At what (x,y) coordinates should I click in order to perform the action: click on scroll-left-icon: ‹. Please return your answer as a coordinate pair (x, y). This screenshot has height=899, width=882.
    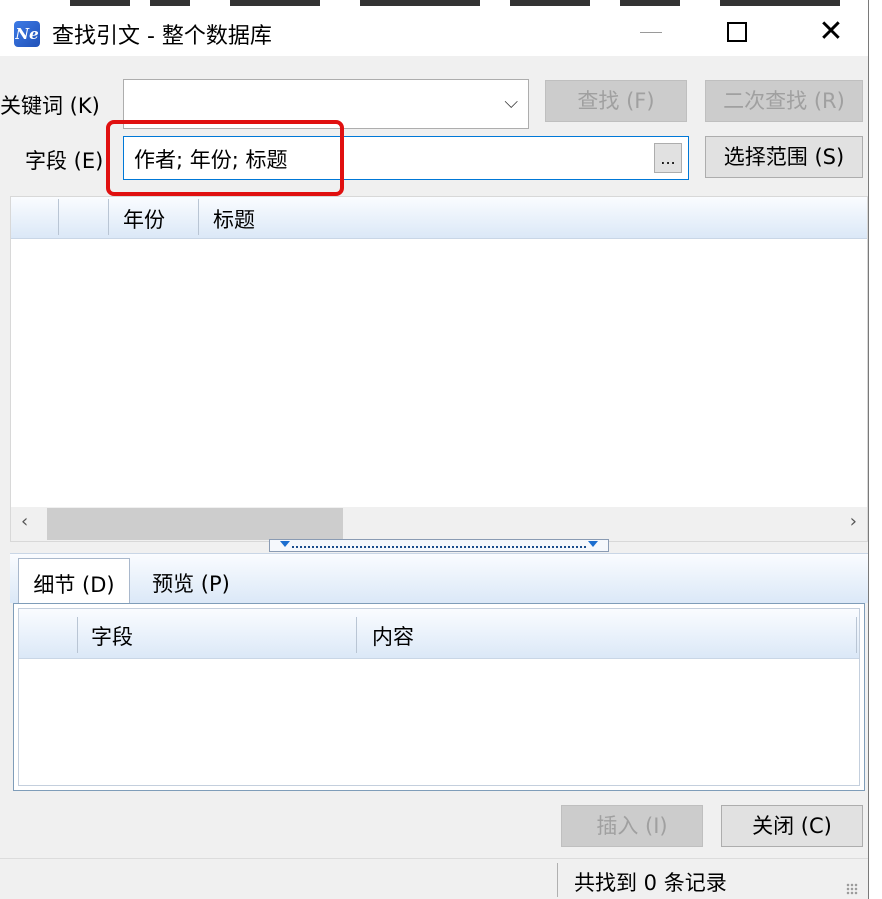
    Looking at the image, I should click on (24, 521).